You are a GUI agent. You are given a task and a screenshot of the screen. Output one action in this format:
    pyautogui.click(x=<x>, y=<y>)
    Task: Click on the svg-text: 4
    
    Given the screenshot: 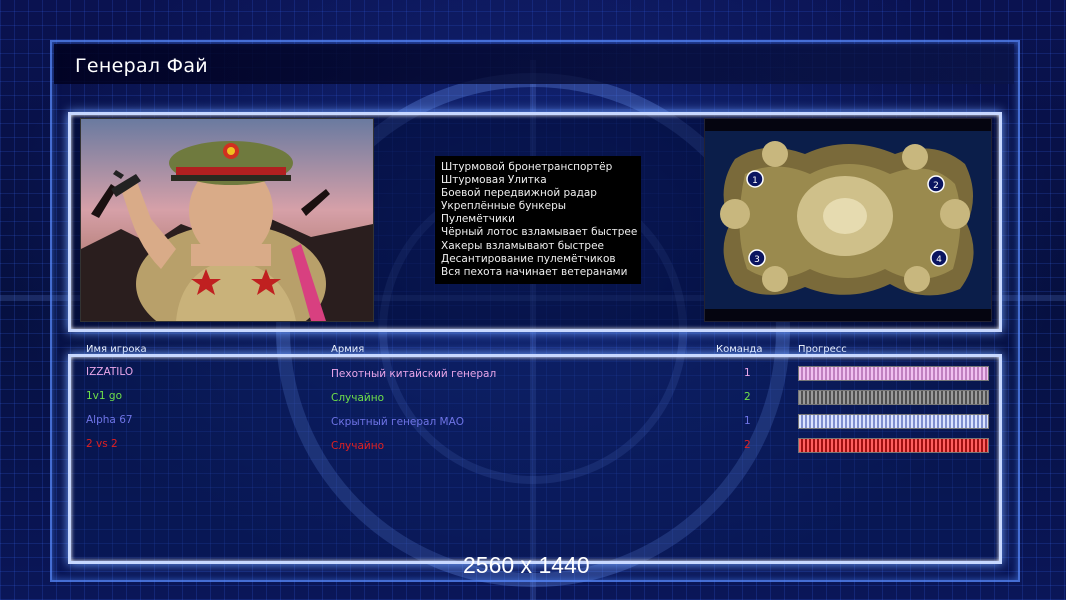 What is the action you would take?
    pyautogui.click(x=939, y=260)
    